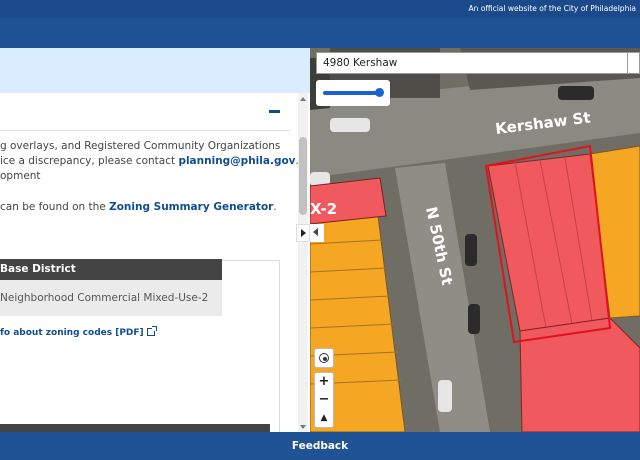  Describe the element at coordinates (72, 333) in the screenshot. I see `zoning-codes-pdf-label: fo about zoning codes [PDF]` at that location.